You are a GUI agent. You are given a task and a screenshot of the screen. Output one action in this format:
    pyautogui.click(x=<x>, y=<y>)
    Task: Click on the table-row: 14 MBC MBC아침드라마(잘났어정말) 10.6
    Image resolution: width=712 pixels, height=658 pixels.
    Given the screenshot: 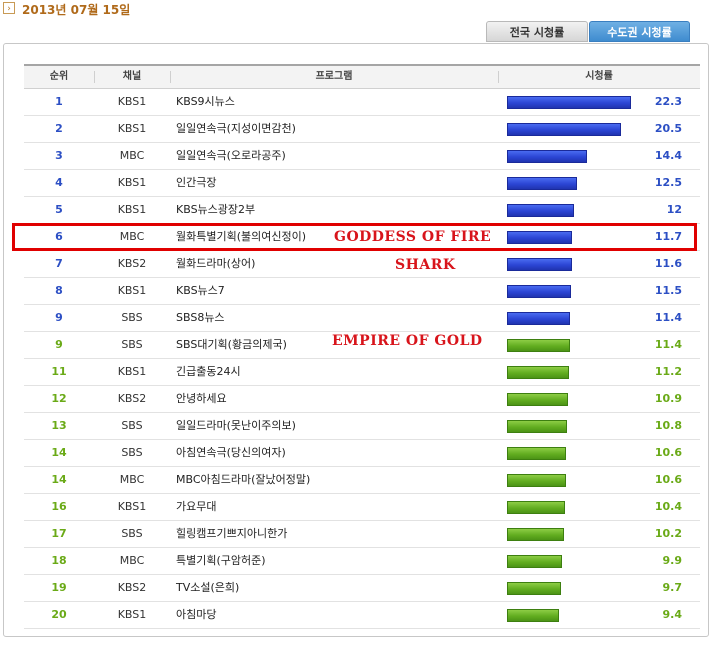 What is the action you would take?
    pyautogui.click(x=362, y=480)
    